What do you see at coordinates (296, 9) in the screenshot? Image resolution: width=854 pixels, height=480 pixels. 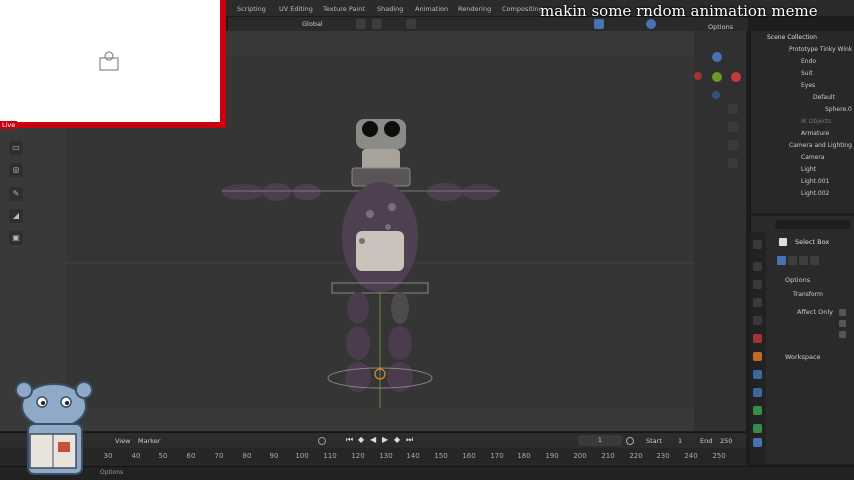 I see `tab-uv-editing: UV Editing` at bounding box center [296, 9].